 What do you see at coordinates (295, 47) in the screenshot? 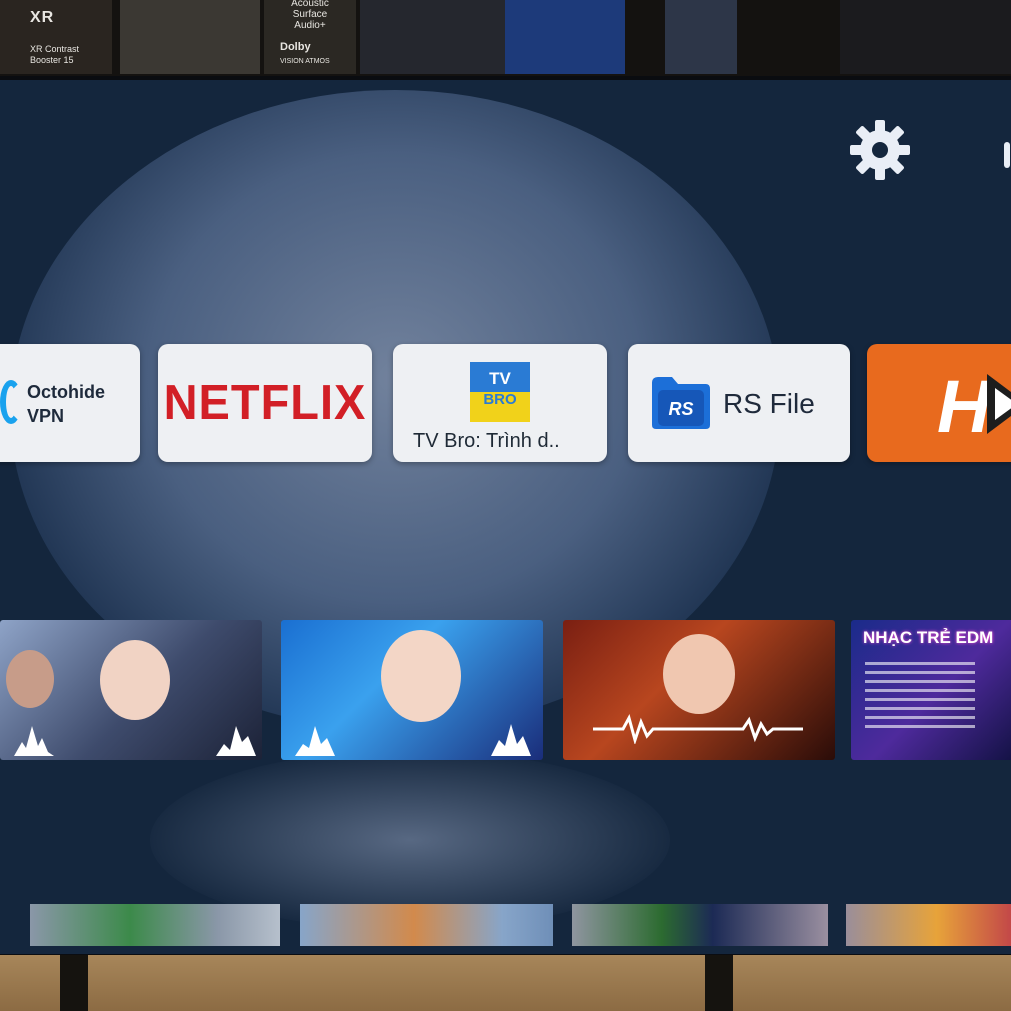
I see `dolby-logo-text: Dolby` at bounding box center [295, 47].